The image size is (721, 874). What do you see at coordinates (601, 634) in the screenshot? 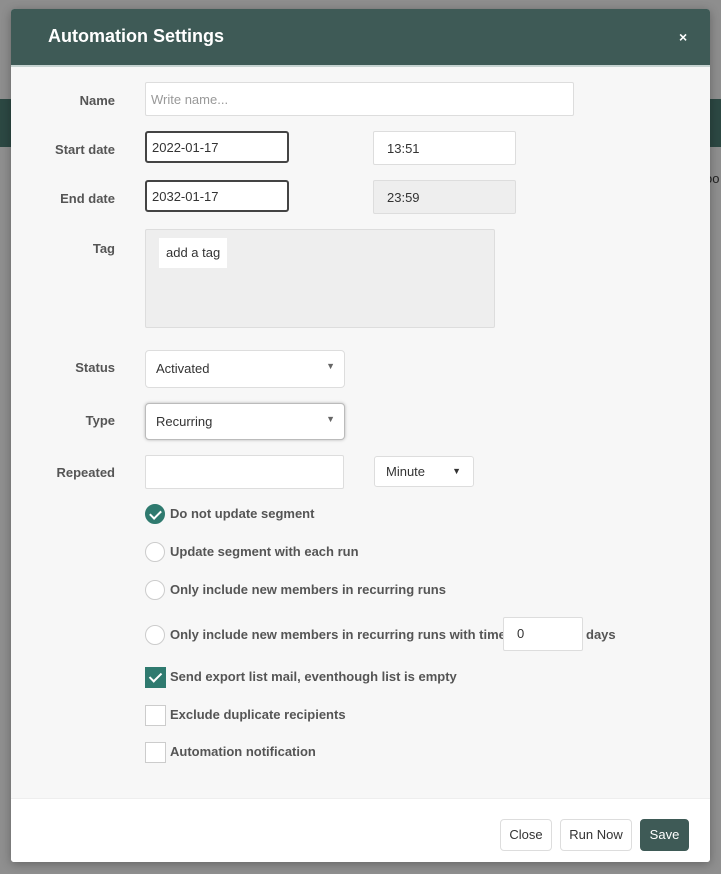
I see `days-label: days` at bounding box center [601, 634].